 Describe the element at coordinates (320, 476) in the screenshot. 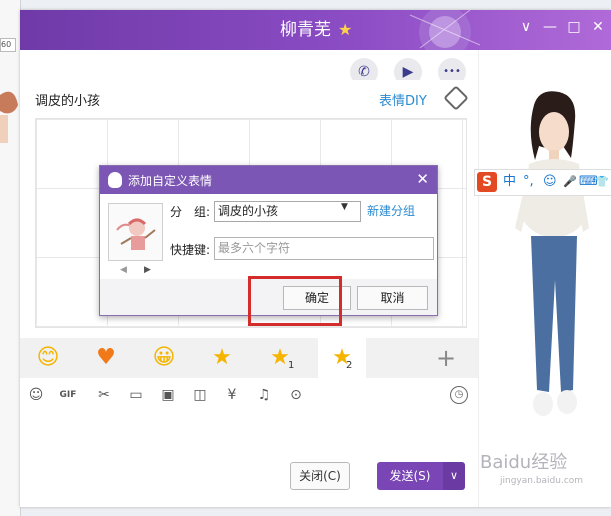

I see `close-button: 关闭(C)` at that location.